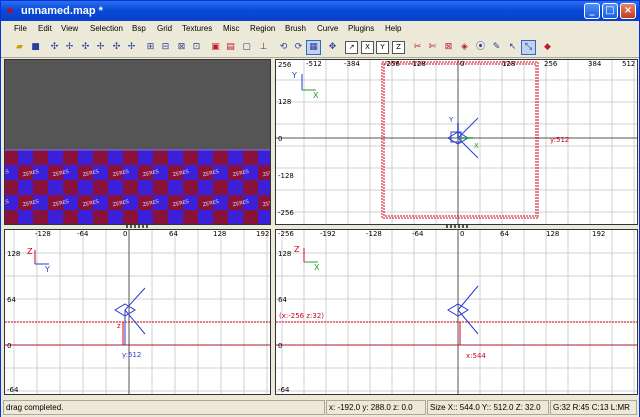 The image size is (640, 417). Describe the element at coordinates (382, 47) in the screenshot. I see `rotate-y-axis-button: Y` at that location.